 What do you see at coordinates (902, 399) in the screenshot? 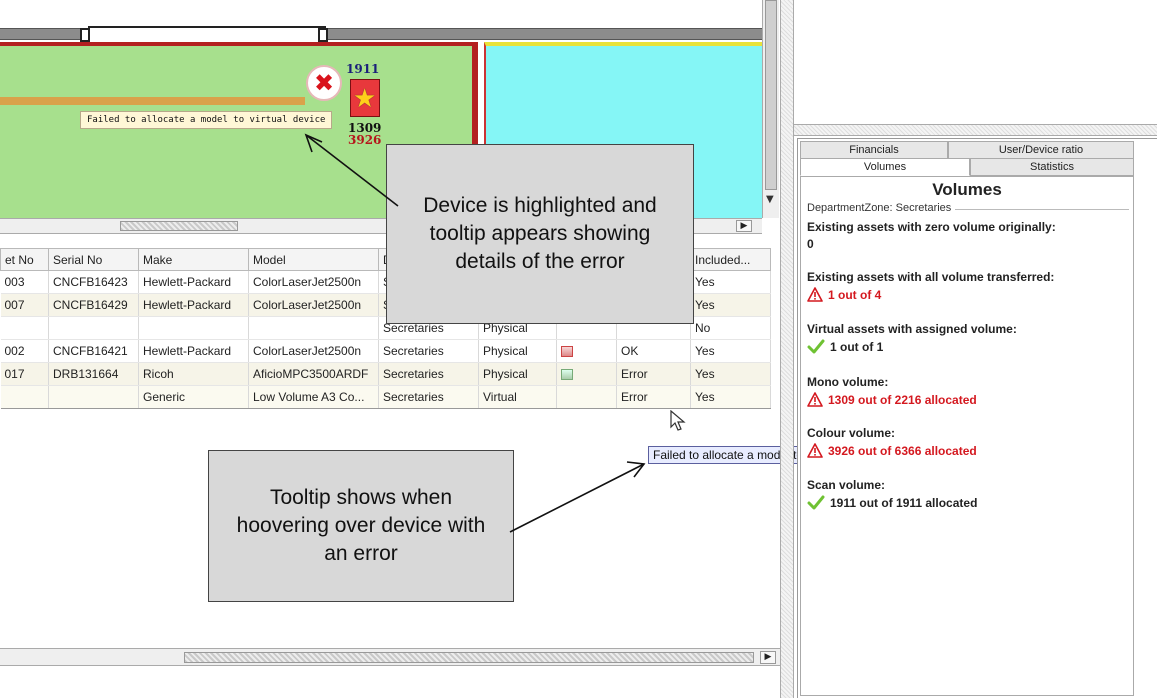
I see `stat-value: 1309 out of 2216 allocated` at bounding box center [902, 399].